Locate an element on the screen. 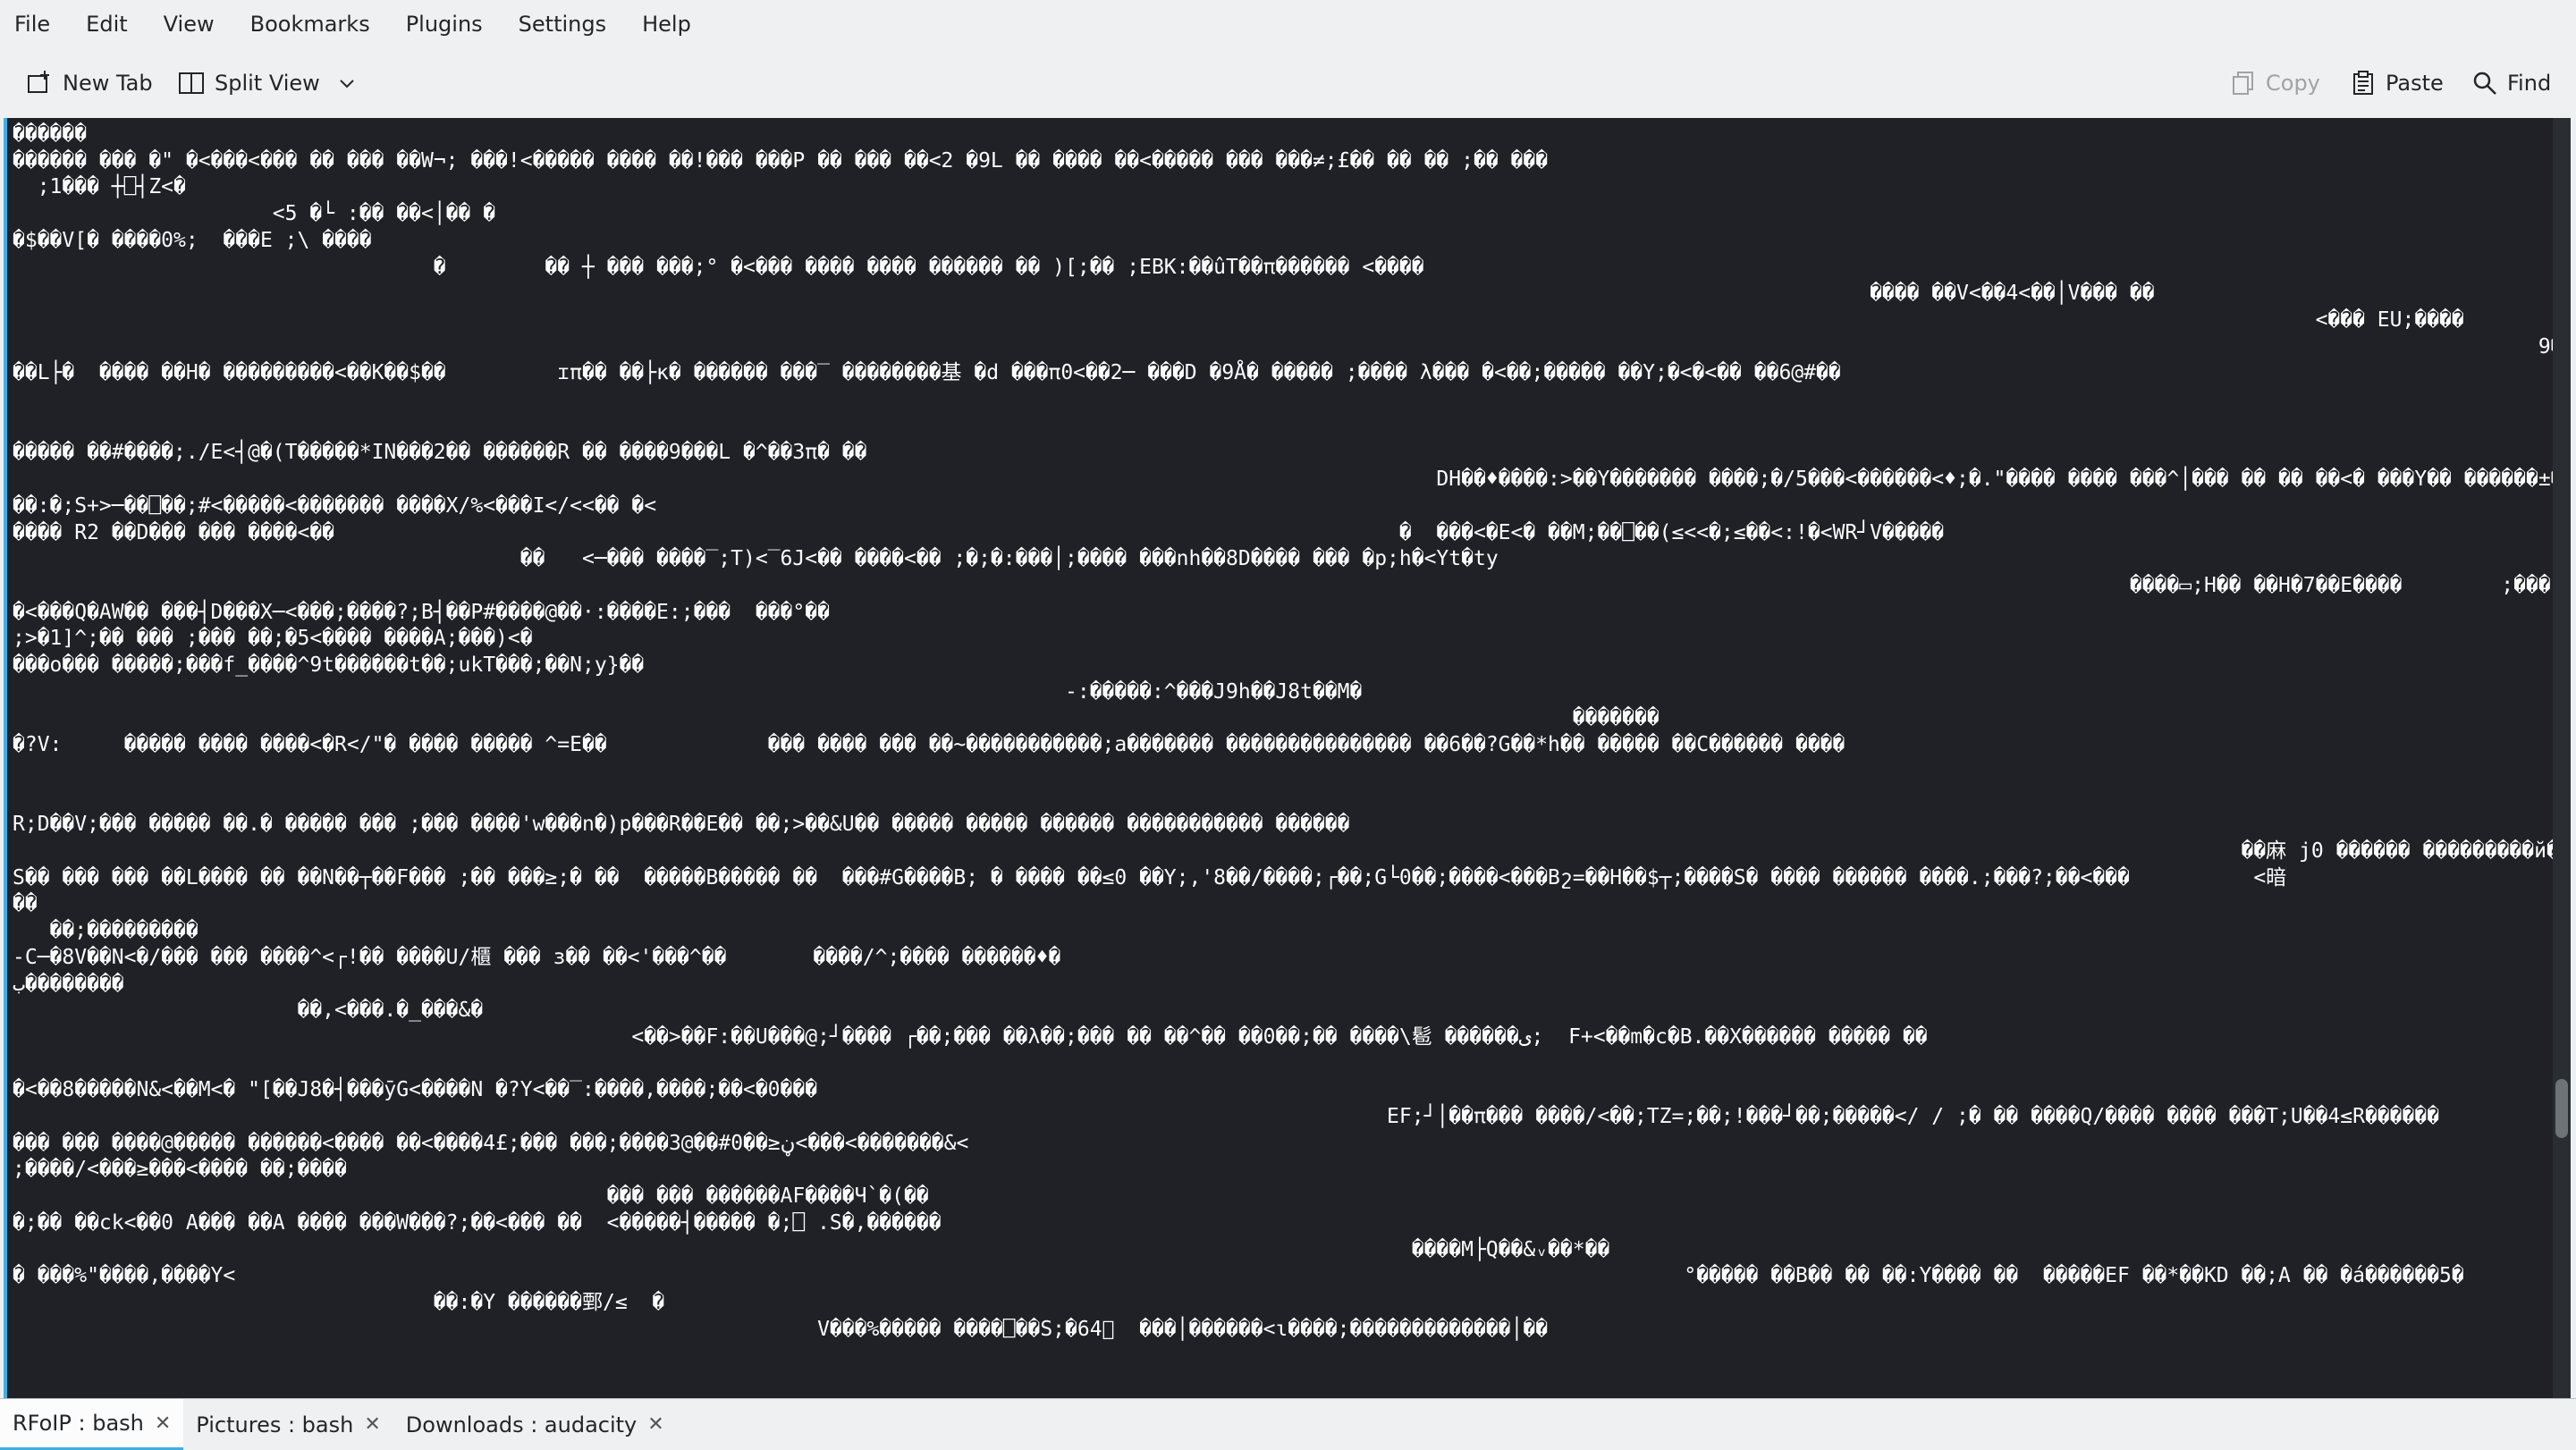  terminal-line: <��� EU;���� is located at coordinates (1238, 320).